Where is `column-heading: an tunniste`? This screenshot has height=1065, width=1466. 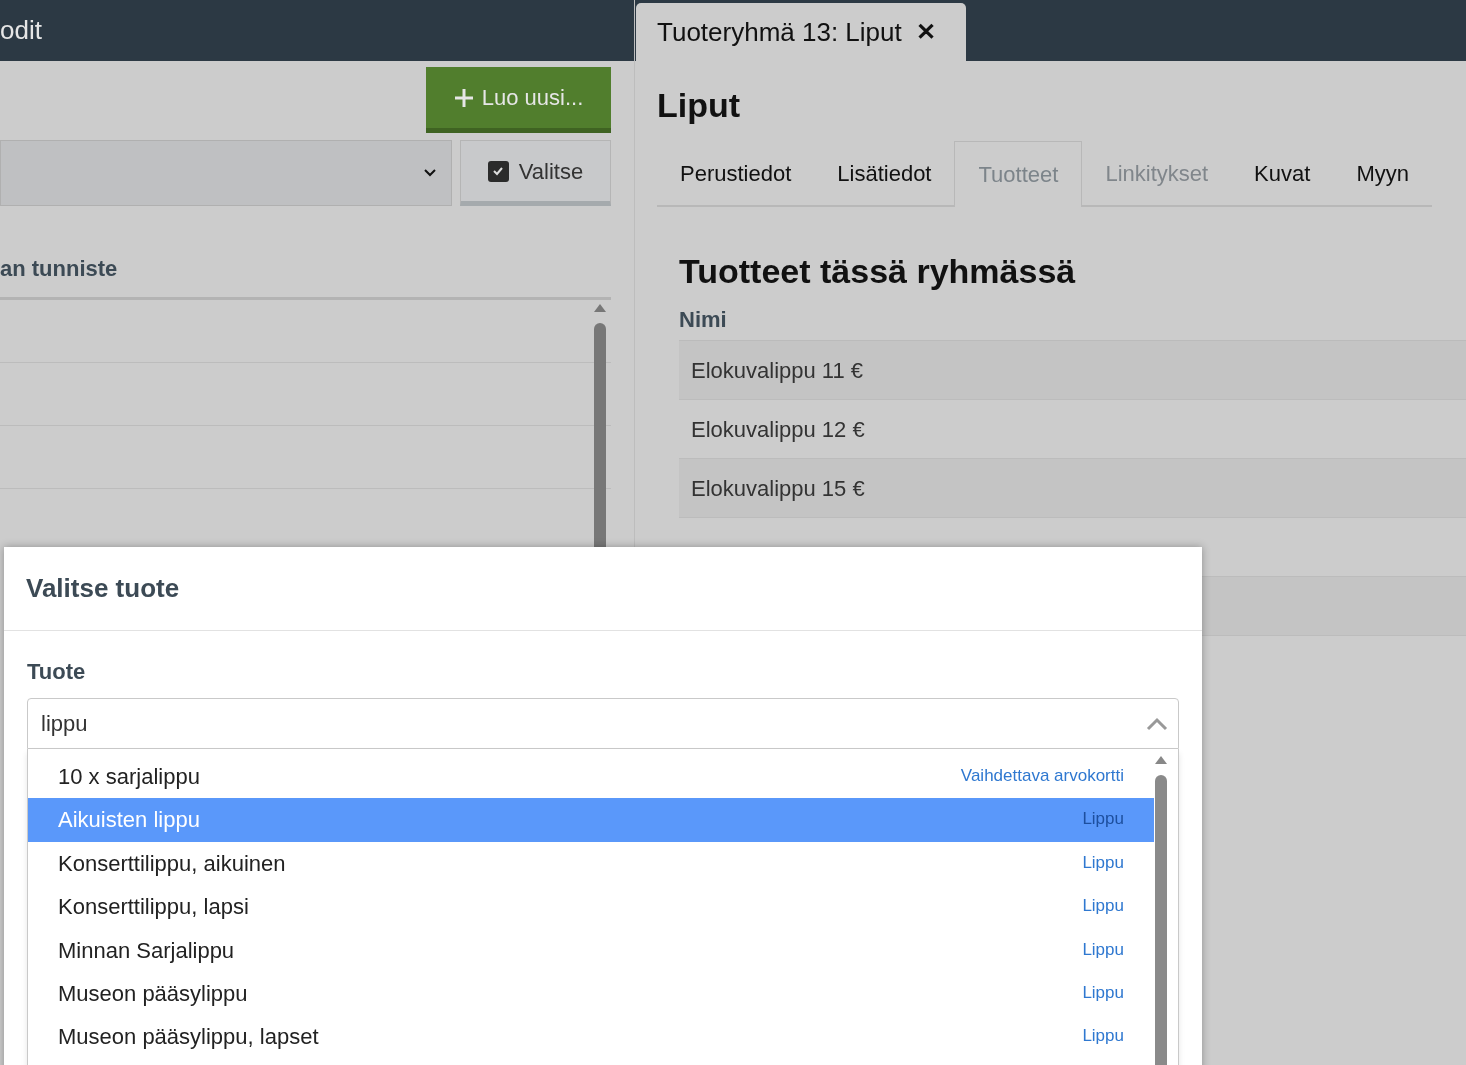 column-heading: an tunniste is located at coordinates (59, 269).